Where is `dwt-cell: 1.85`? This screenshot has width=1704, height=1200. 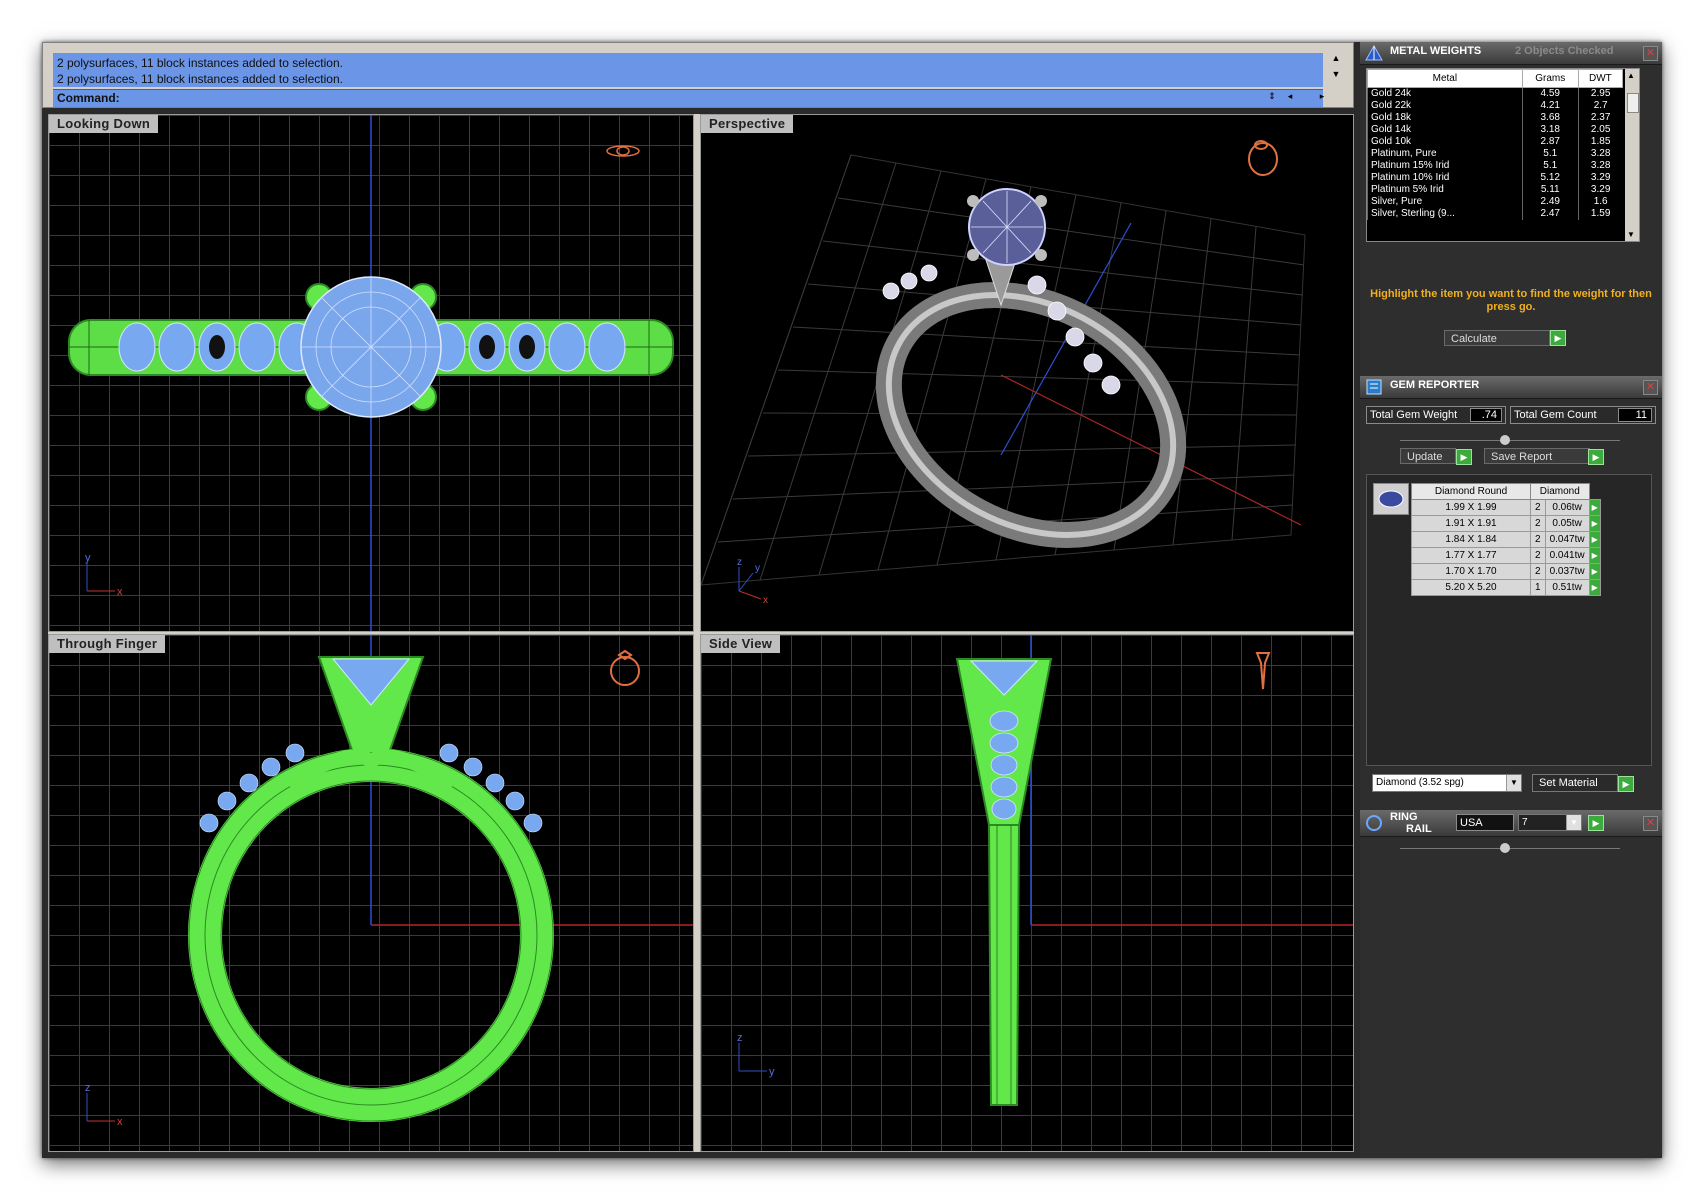
dwt-cell: 1.85 is located at coordinates (1600, 142).